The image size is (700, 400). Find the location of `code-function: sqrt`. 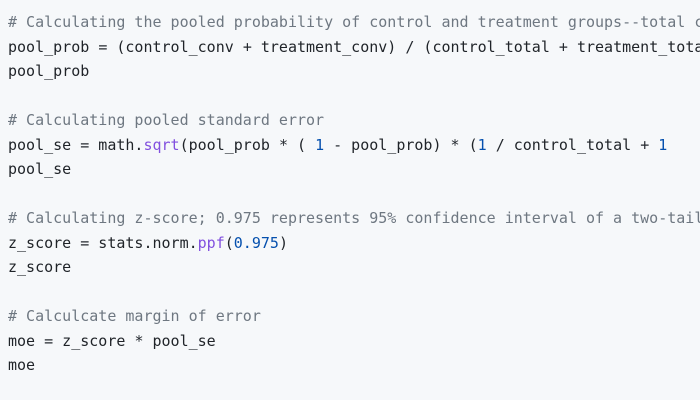

code-function: sqrt is located at coordinates (161, 144).